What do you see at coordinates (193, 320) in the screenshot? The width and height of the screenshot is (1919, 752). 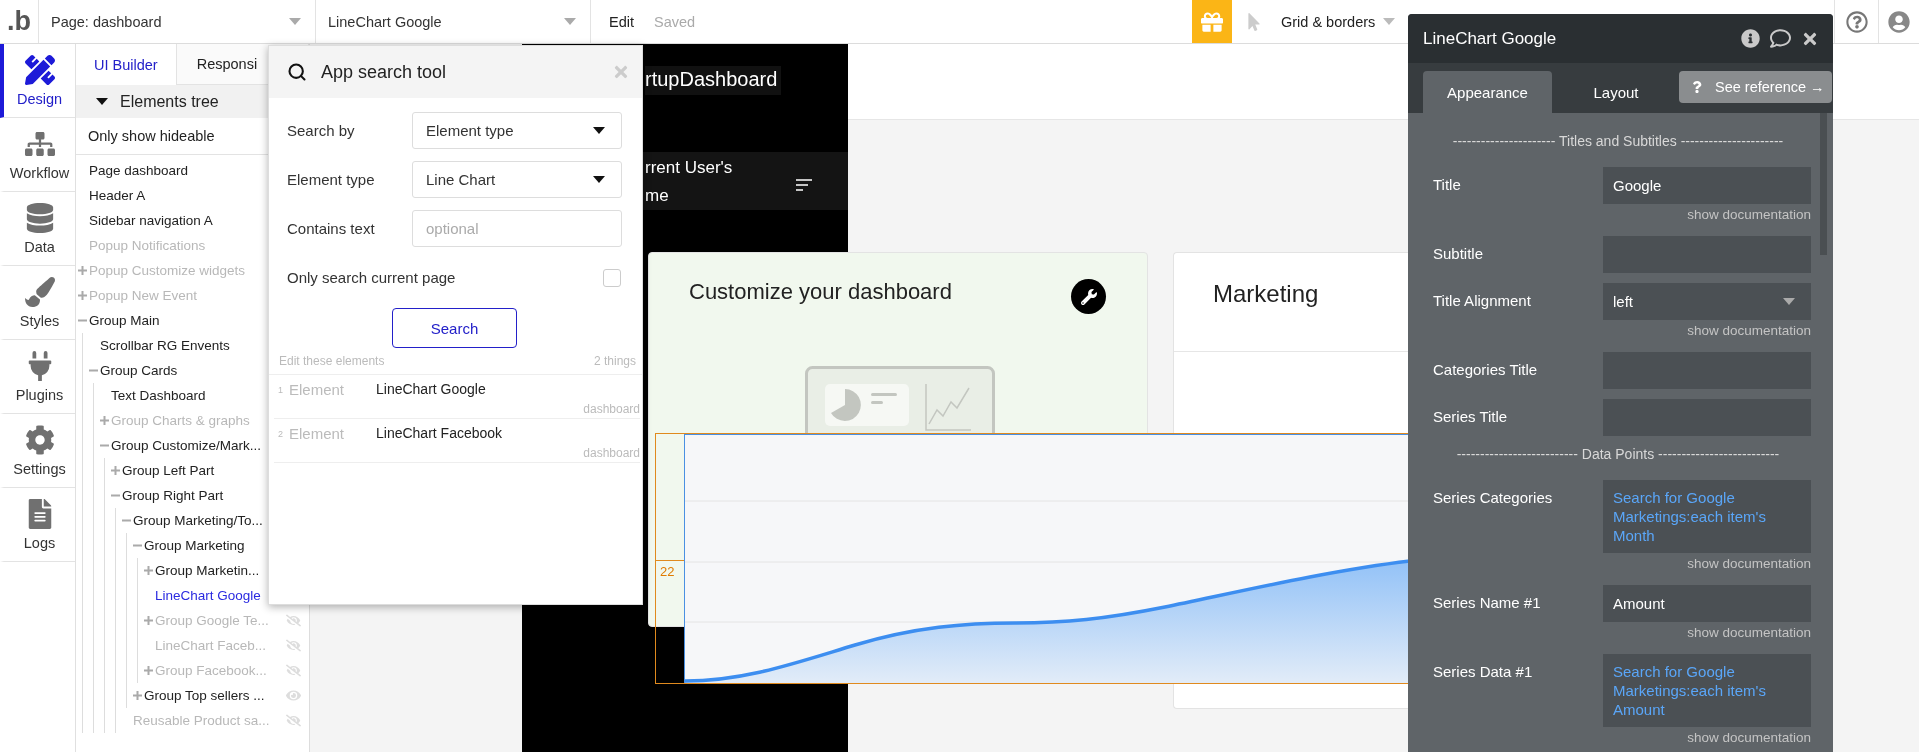 I see `tree-item: Group Main` at bounding box center [193, 320].